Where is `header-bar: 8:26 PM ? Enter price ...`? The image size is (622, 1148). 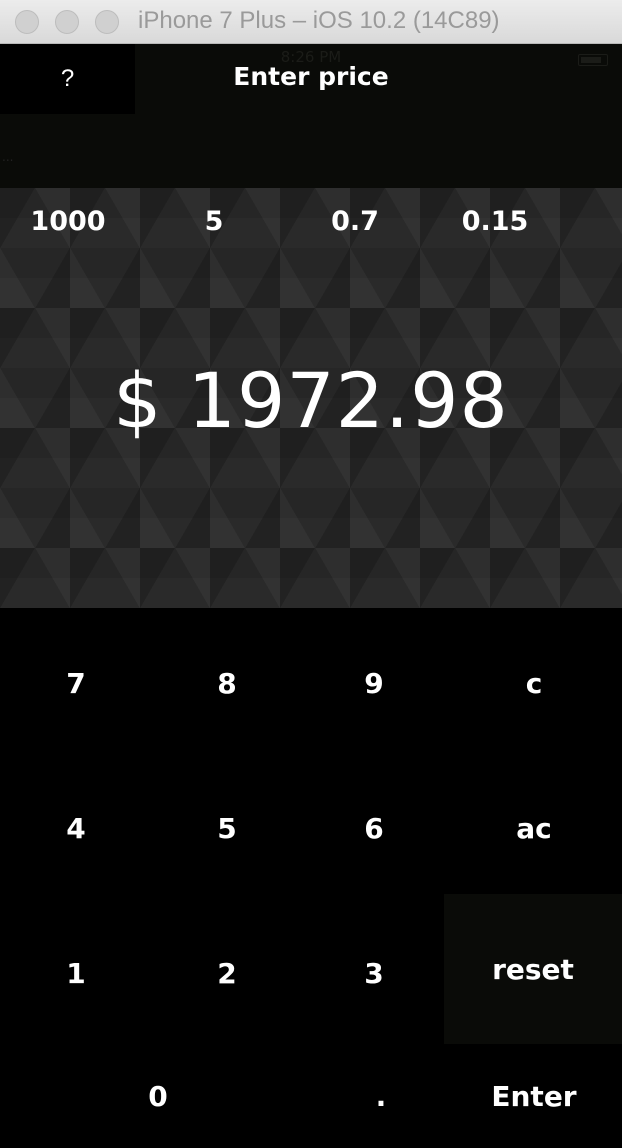
header-bar: 8:26 PM ? Enter price ... is located at coordinates (311, 116).